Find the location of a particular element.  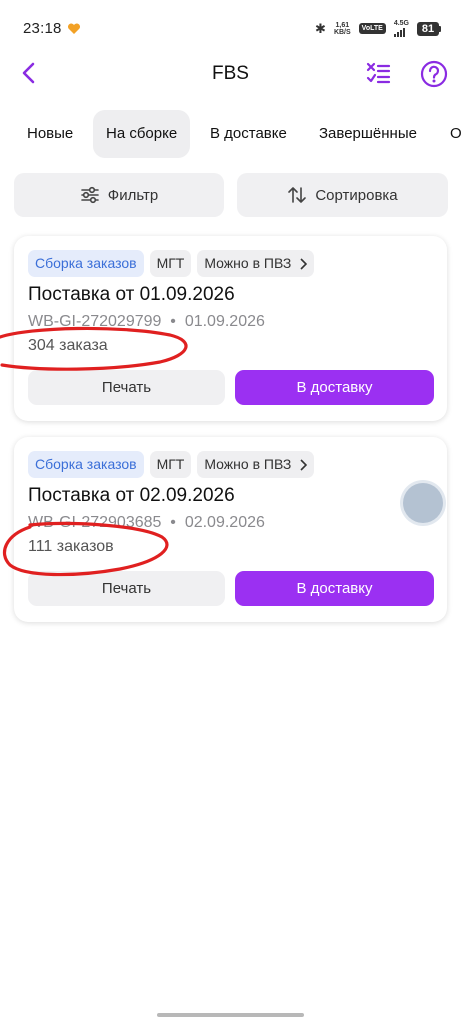

supply-id: WB-GI-272029799 is located at coordinates (95, 321).